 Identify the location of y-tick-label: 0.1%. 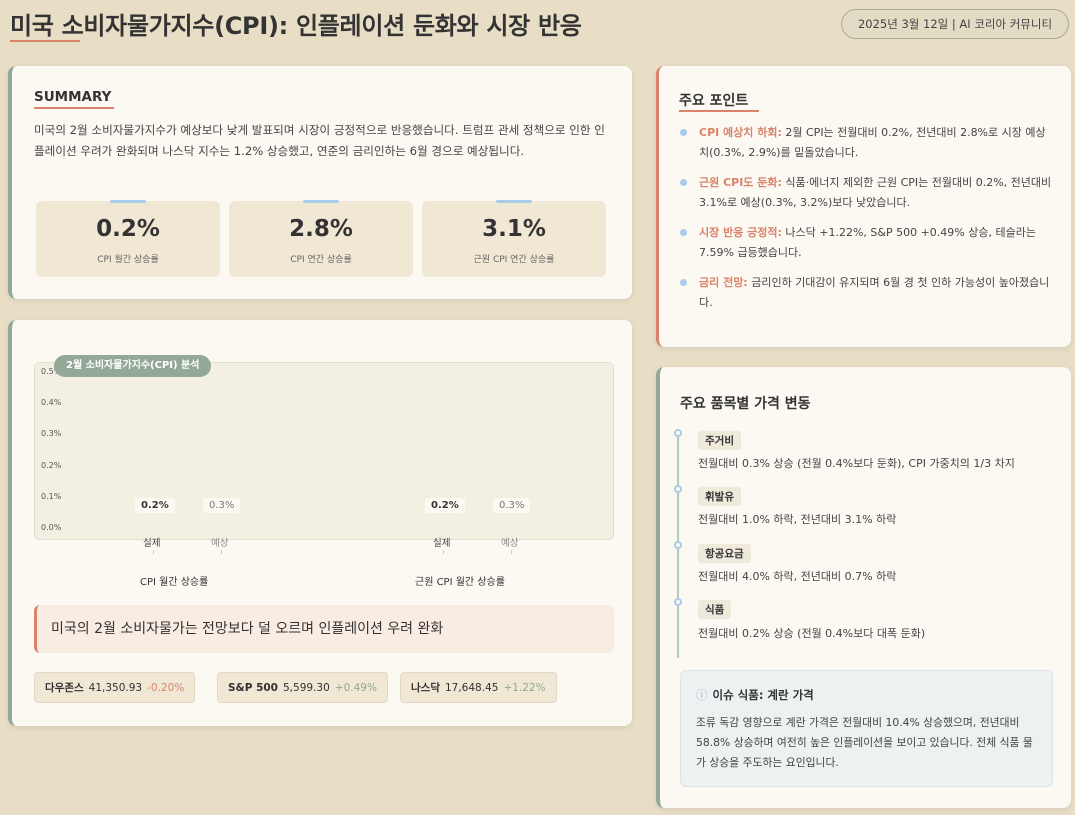
(51, 496).